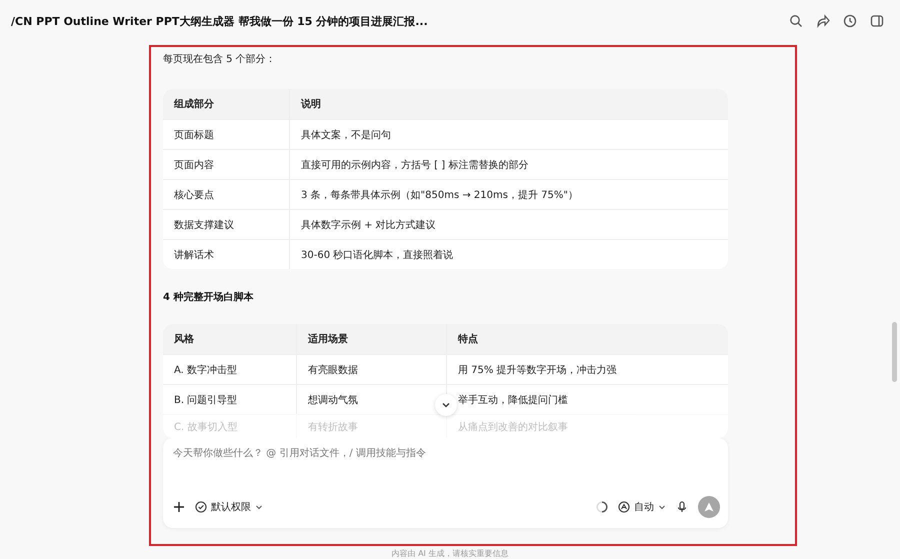 This screenshot has height=559, width=900. Describe the element at coordinates (346, 135) in the screenshot. I see `table-cell-text: 具体文案，不是问句` at that location.